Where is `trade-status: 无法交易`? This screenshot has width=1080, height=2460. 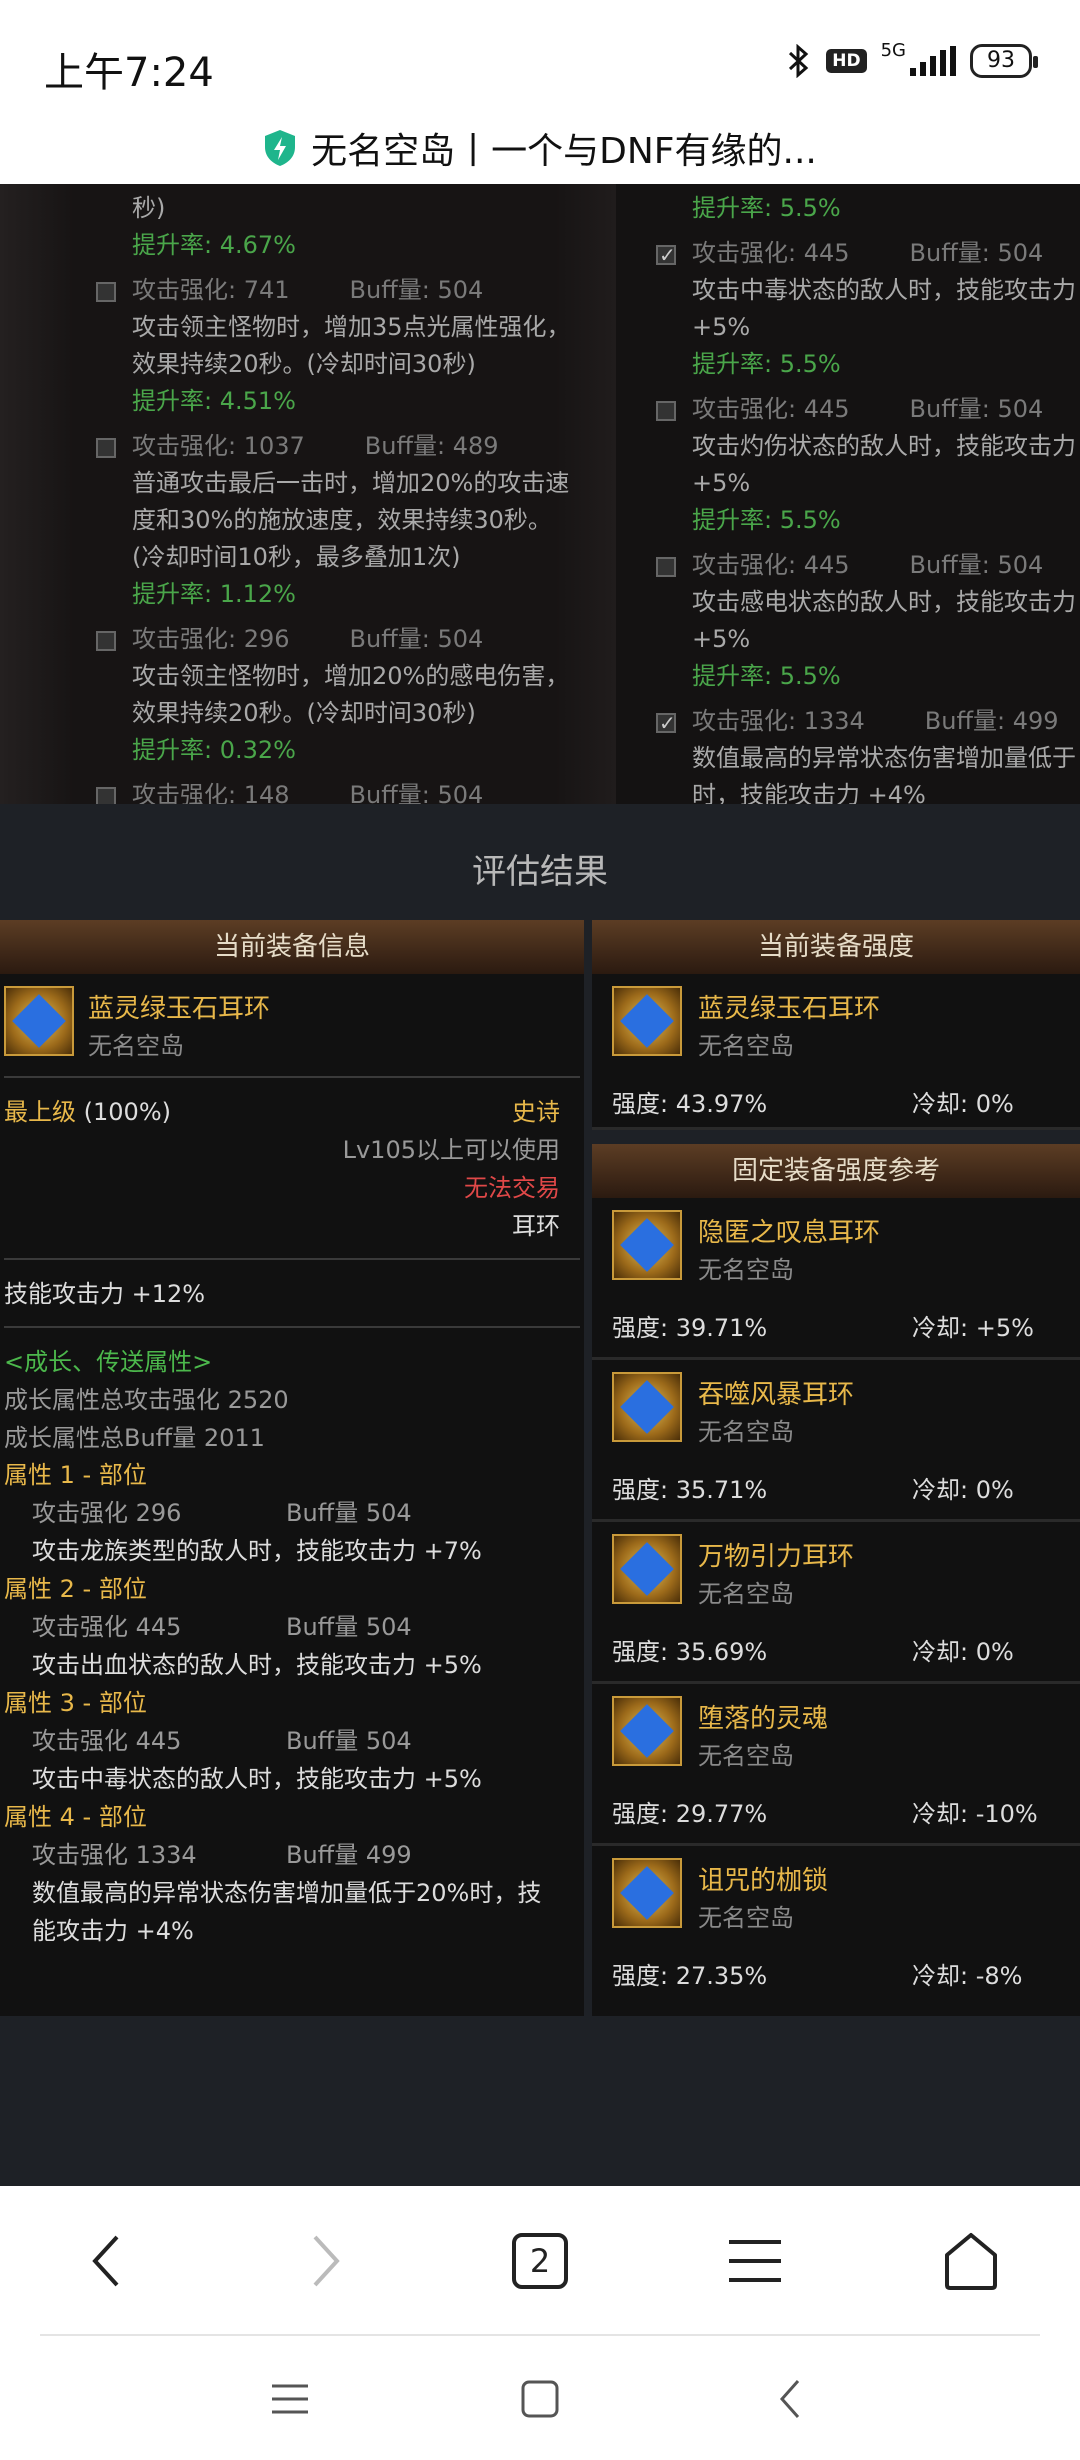
trade-status: 无法交易 is located at coordinates (512, 1188).